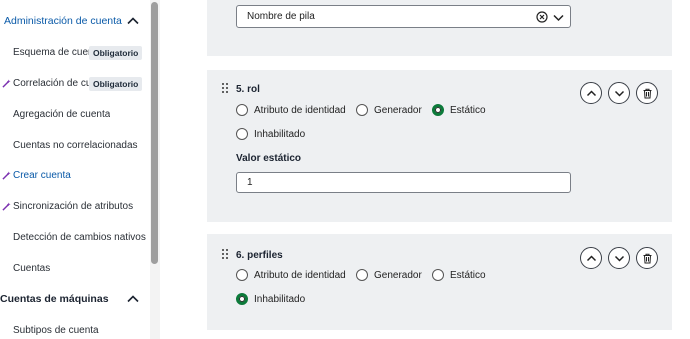 The width and height of the screenshot is (690, 339). Describe the element at coordinates (248, 89) in the screenshot. I see `rule-title: 5. rol` at that location.